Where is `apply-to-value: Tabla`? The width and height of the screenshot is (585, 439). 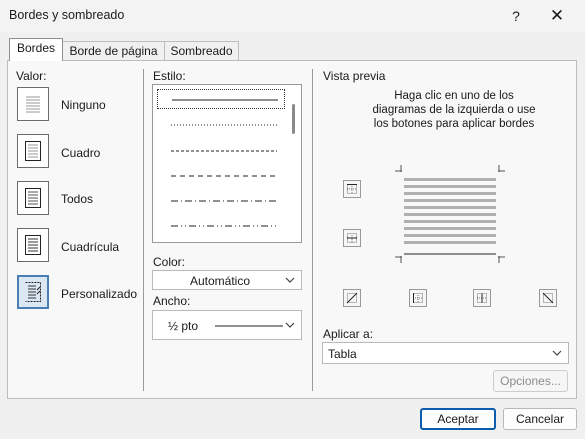
apply-to-value: Tabla is located at coordinates (342, 354).